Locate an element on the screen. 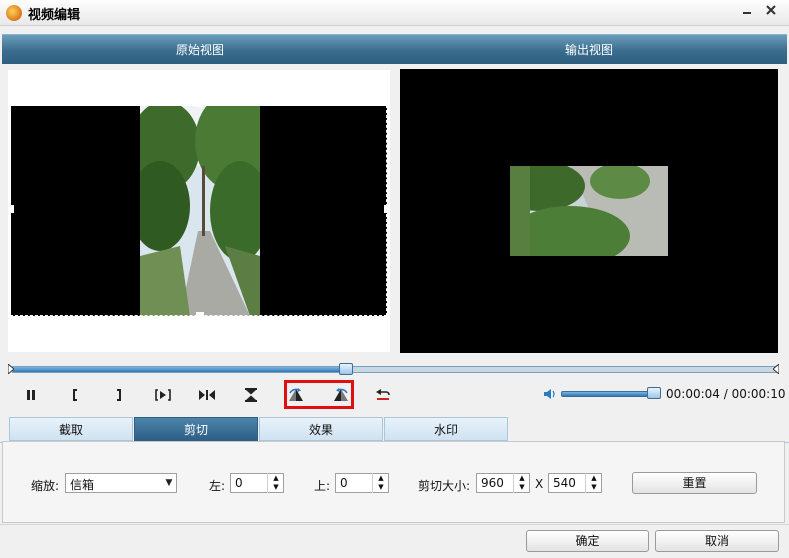 The height and width of the screenshot is (558, 789). crop-height-value: 540 is located at coordinates (564, 483).